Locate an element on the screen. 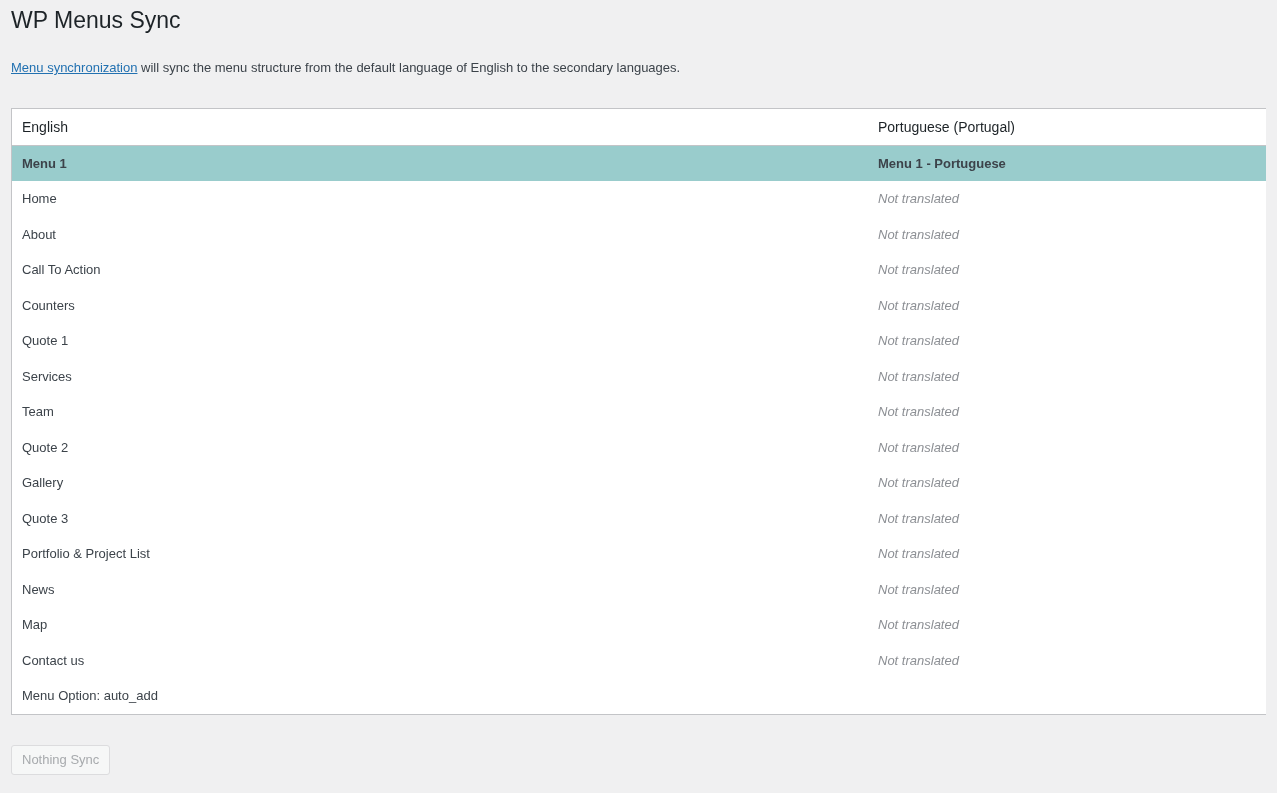 The width and height of the screenshot is (1277, 793). synchronization-link: Menu synchronization is located at coordinates (74, 67).